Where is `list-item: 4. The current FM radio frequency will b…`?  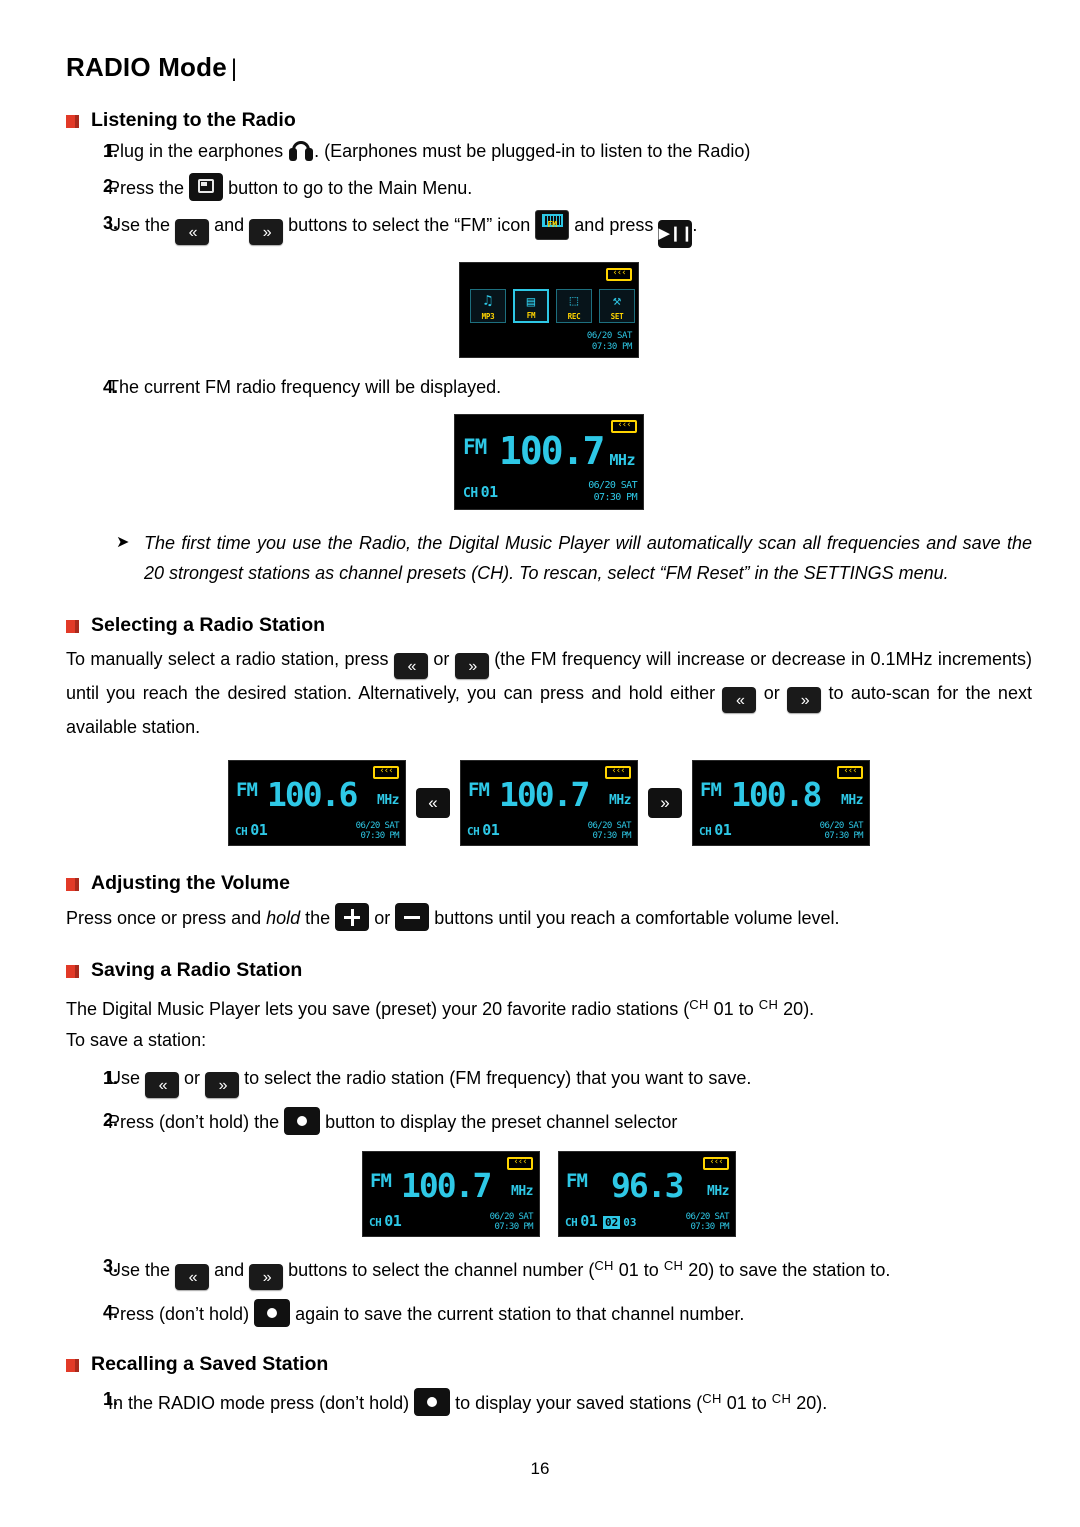 list-item: 4. The current FM radio frequency will b… is located at coordinates (549, 387).